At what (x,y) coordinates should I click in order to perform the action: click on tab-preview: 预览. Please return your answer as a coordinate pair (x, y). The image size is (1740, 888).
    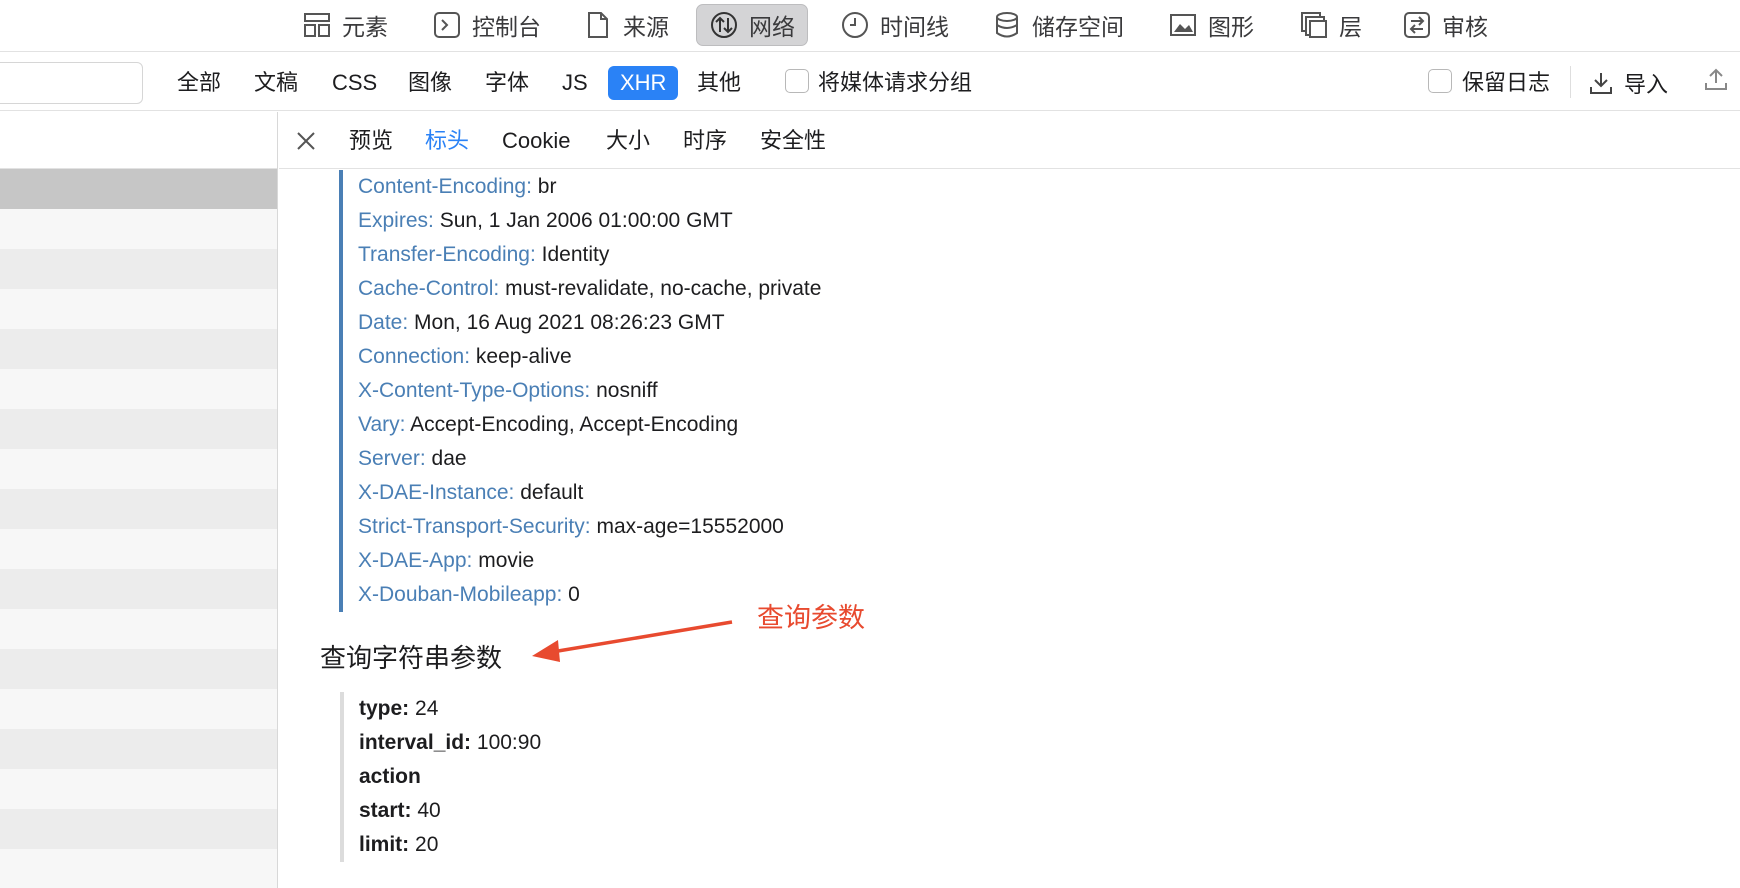
    Looking at the image, I should click on (371, 141).